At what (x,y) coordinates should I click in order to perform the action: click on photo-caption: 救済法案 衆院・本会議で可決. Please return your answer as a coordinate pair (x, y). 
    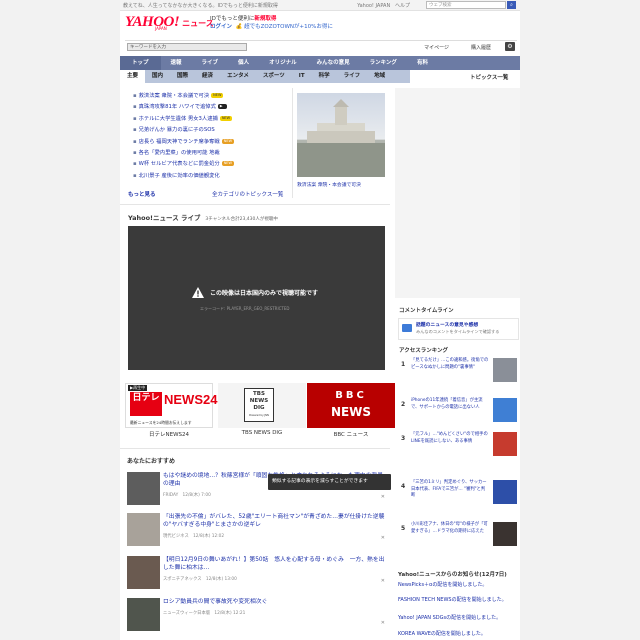
    Looking at the image, I should click on (329, 184).